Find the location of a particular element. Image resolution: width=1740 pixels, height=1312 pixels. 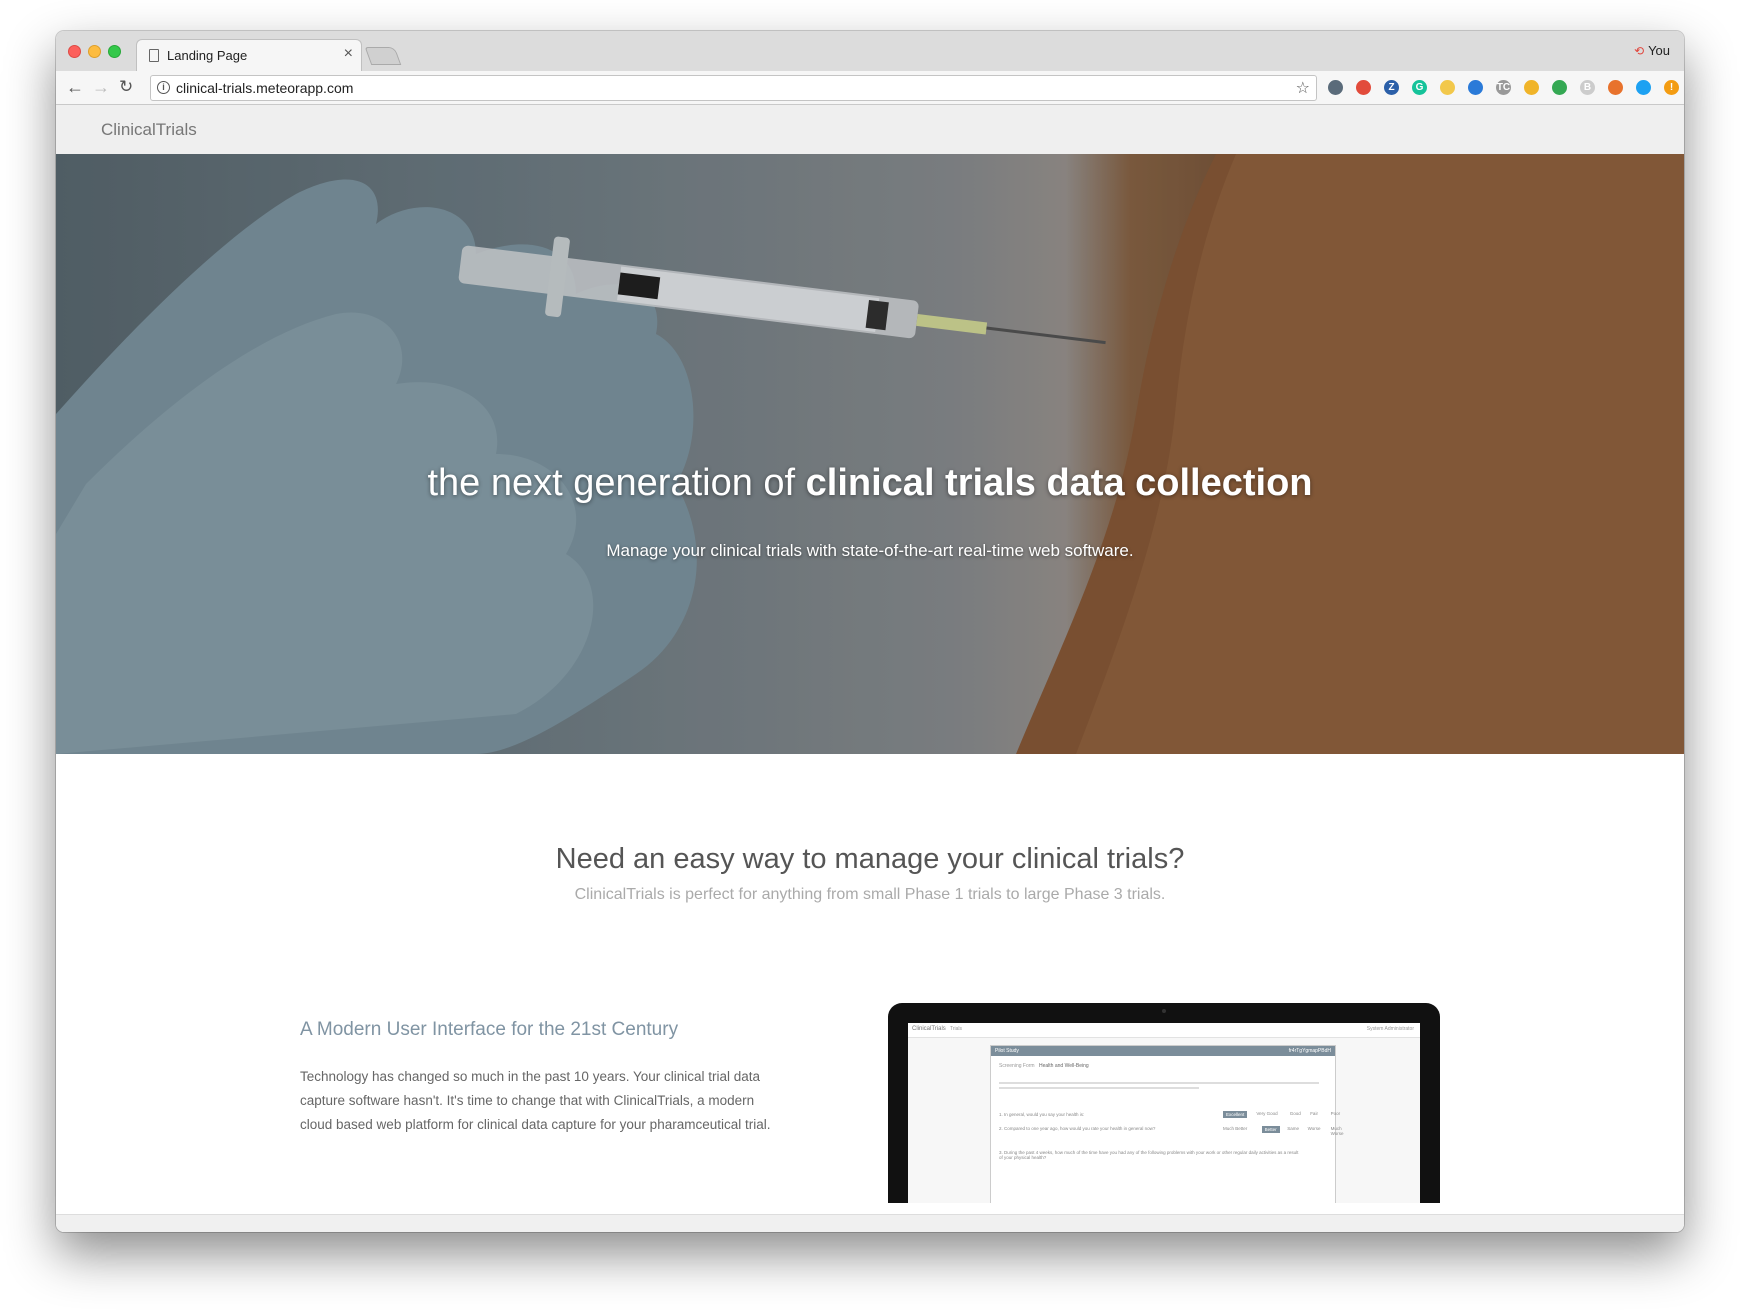

close-window-button is located at coordinates (74, 51).